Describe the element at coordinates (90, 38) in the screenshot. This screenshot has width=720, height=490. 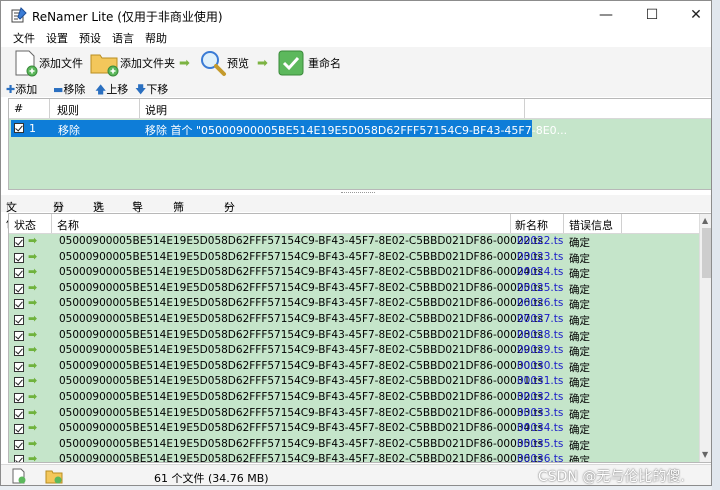
I see `menu-presets: 预设` at that location.